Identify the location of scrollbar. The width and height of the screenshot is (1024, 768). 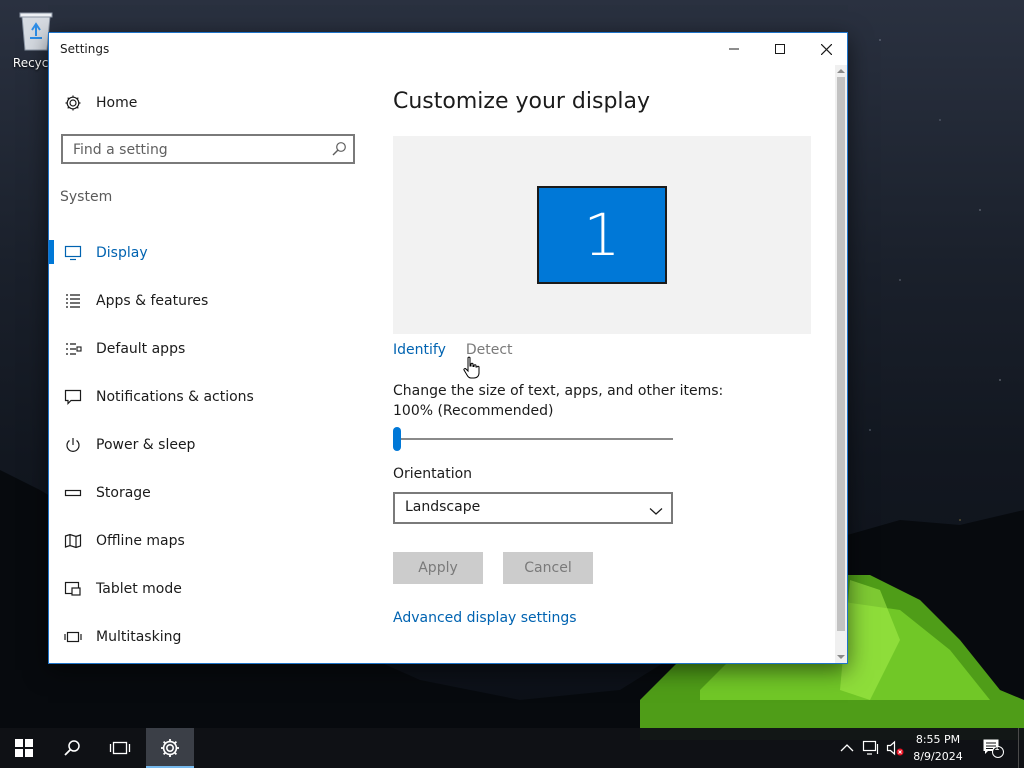
(841, 364).